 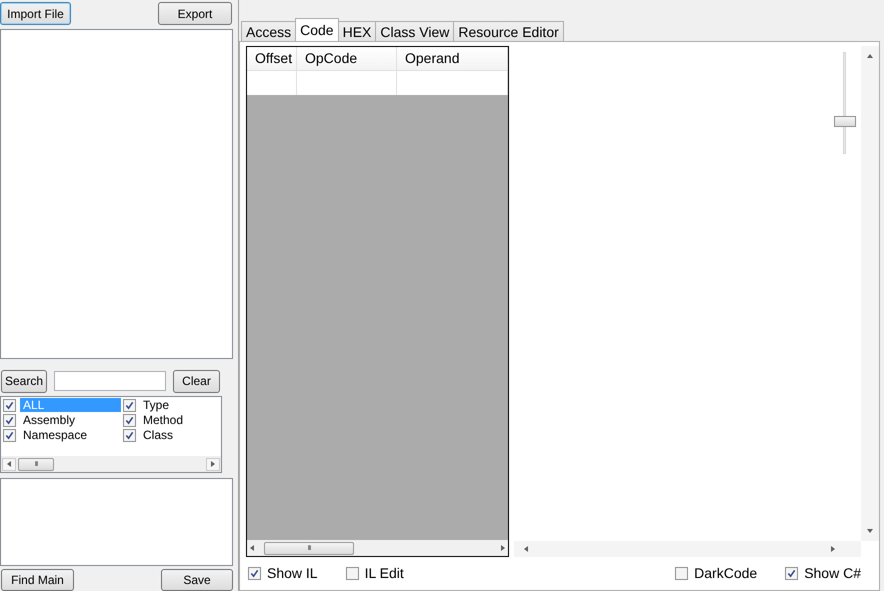 I want to click on option-label: IL Edit, so click(x=384, y=573).